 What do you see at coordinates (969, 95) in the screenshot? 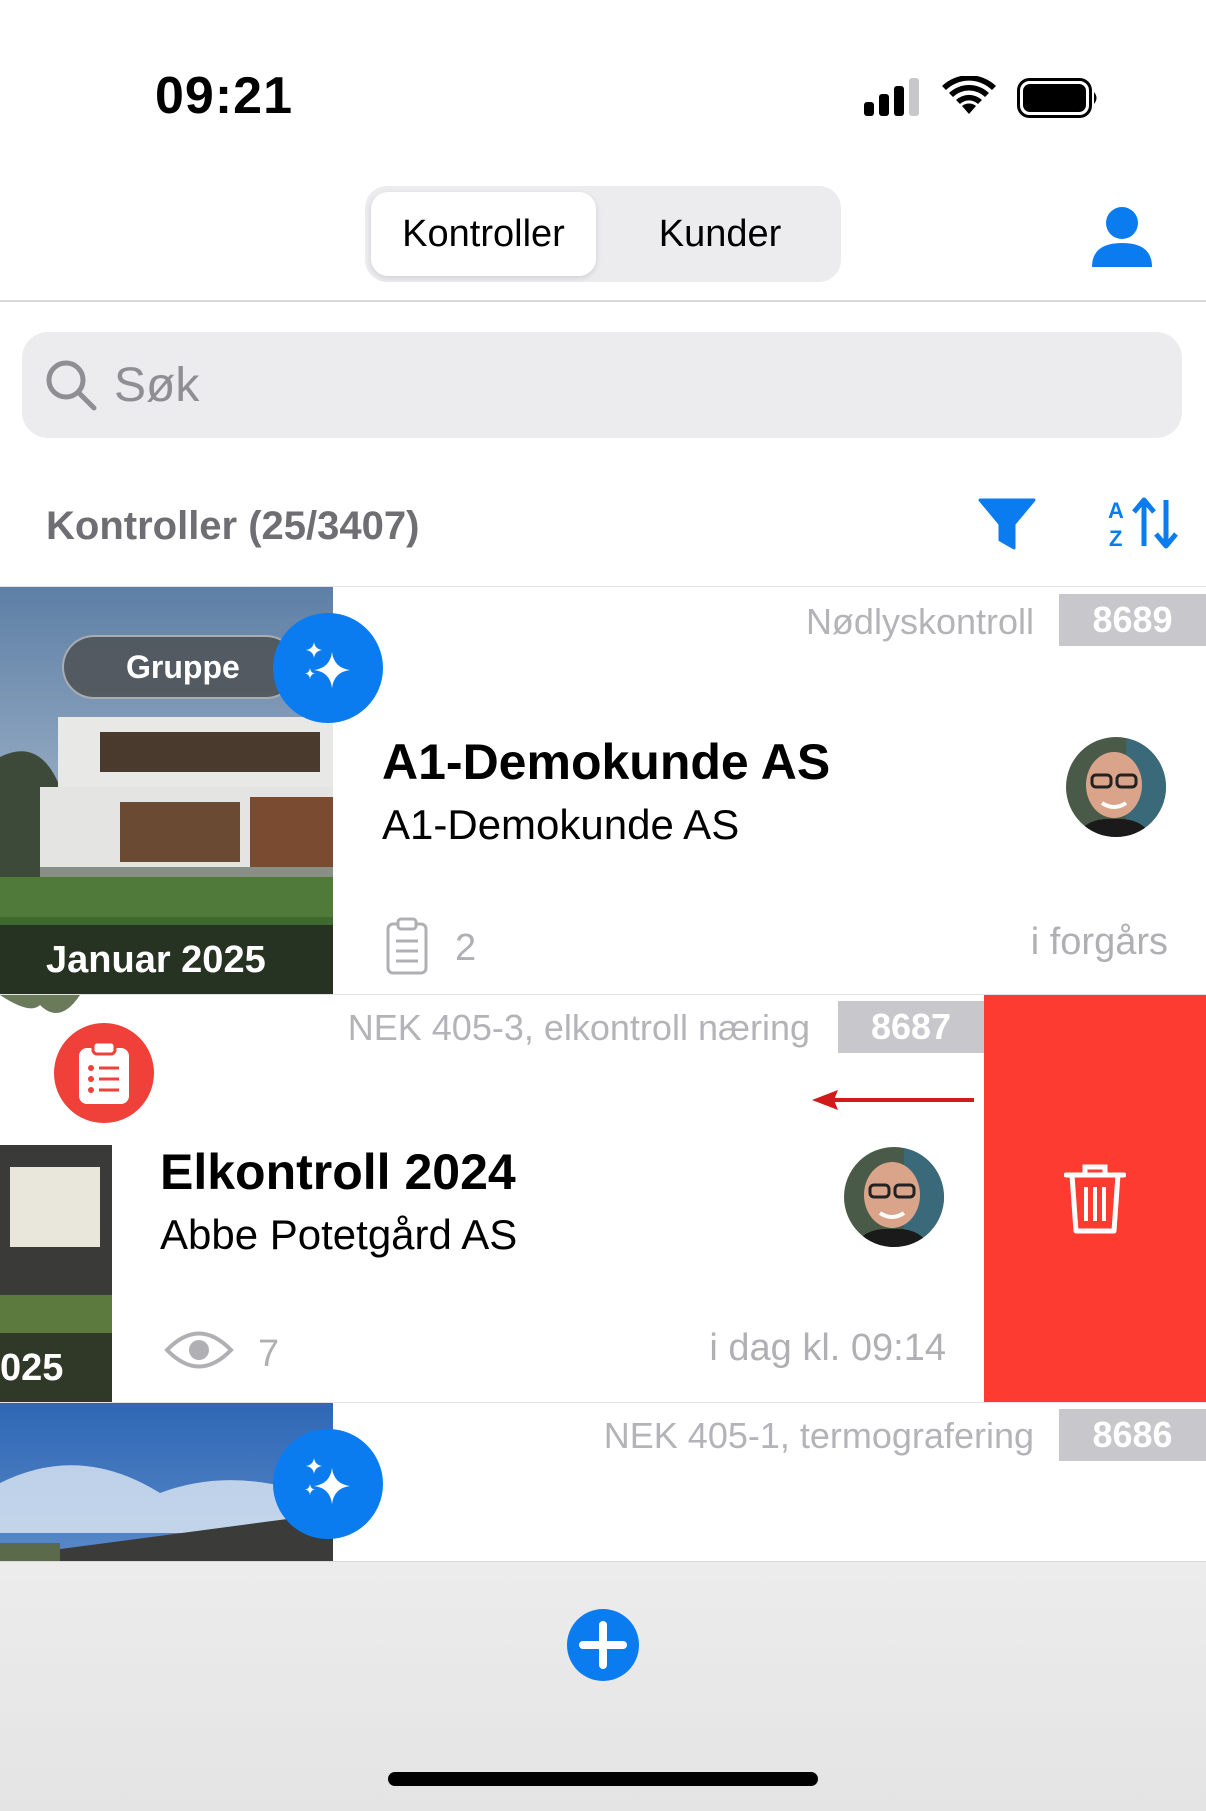
I see `wifi-icon` at bounding box center [969, 95].